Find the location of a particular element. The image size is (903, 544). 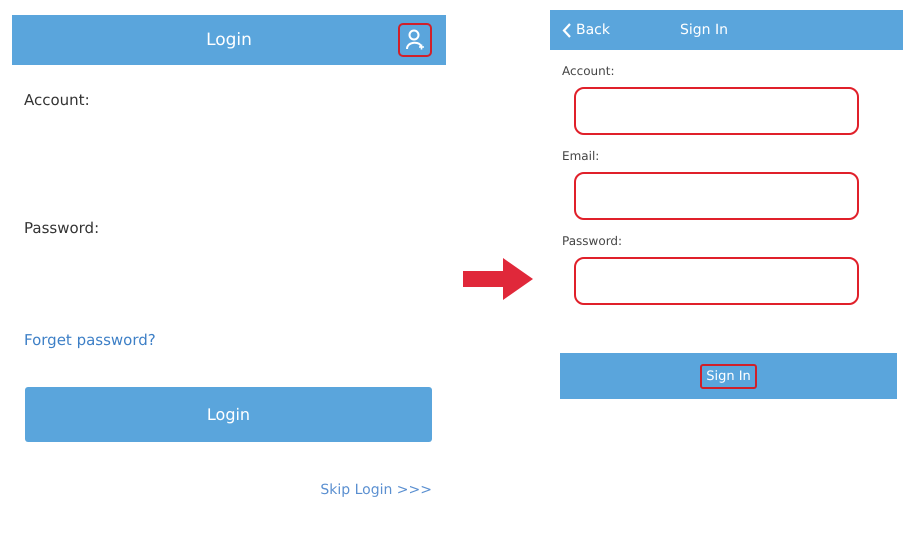

right-arrow-icon is located at coordinates (498, 279).